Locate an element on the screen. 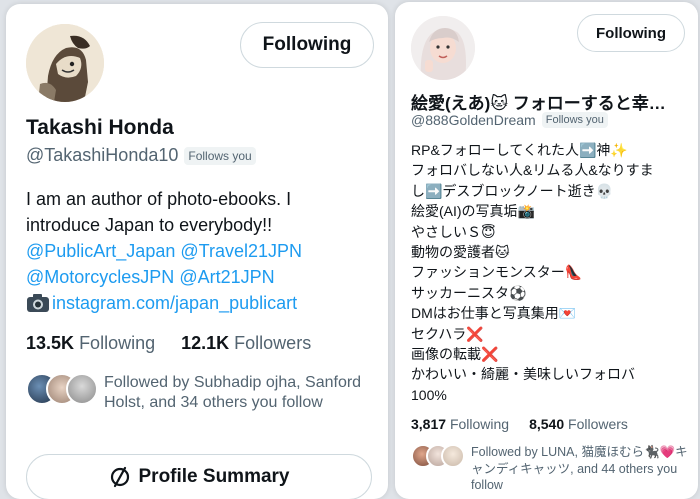  followers-stat: 8,540 Followers is located at coordinates (578, 424).